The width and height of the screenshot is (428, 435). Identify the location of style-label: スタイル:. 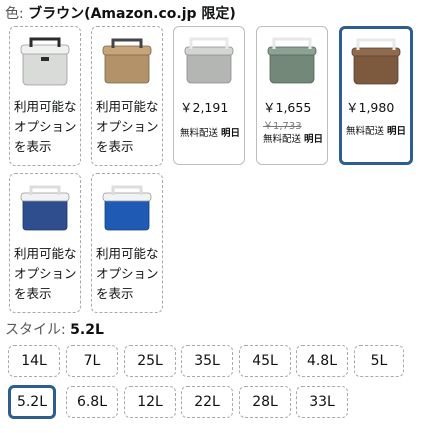
(38, 330).